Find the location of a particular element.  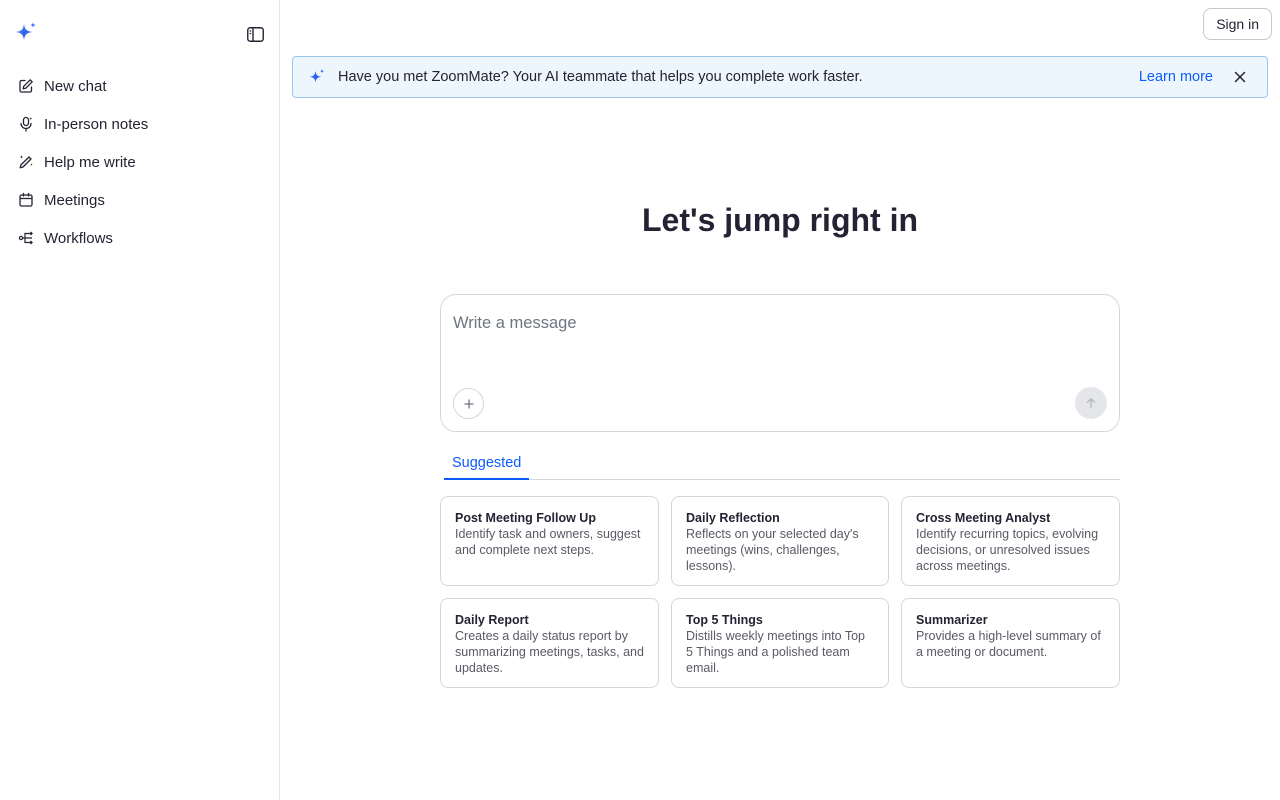

learn-more-link: Learn more is located at coordinates (1176, 77).